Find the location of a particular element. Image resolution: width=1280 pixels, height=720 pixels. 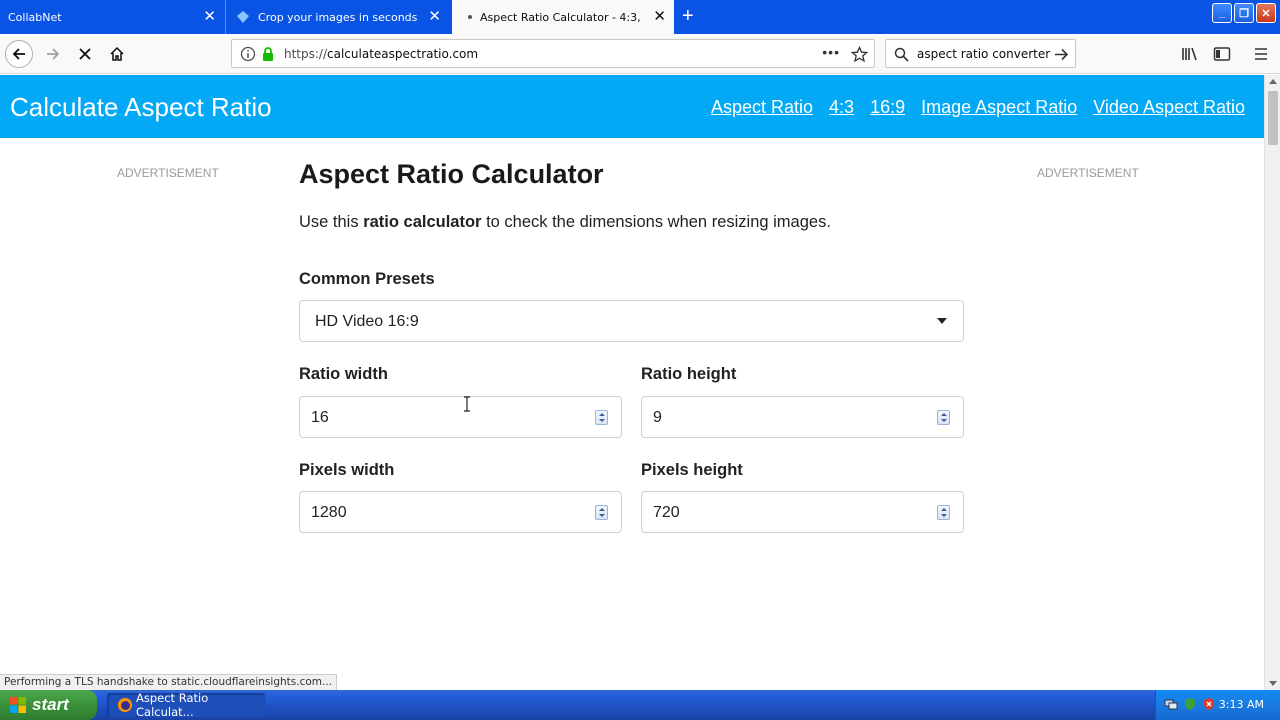

search-icon is located at coordinates (901, 54).